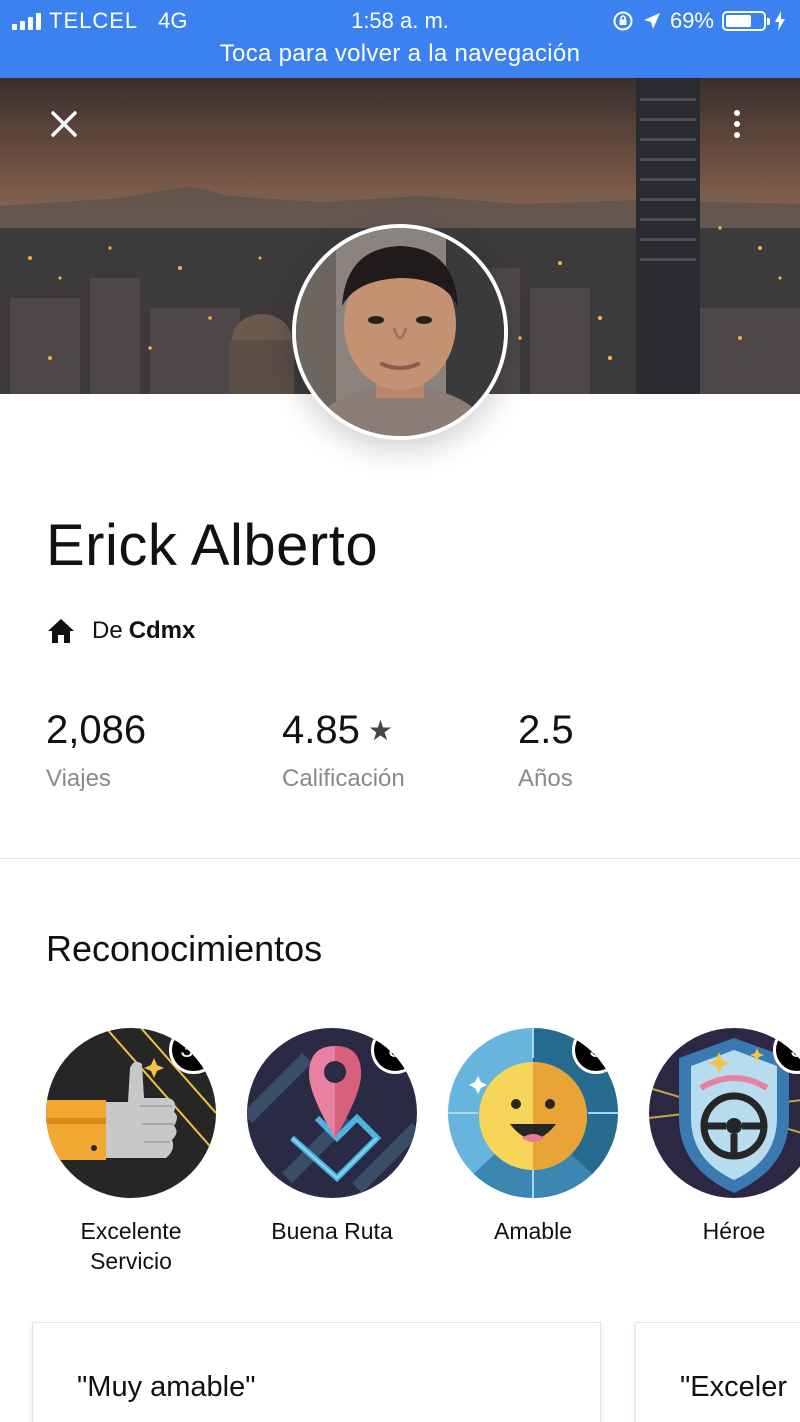 The height and width of the screenshot is (1422, 800). I want to click on stat-years: 2.5 Años, so click(546, 750).